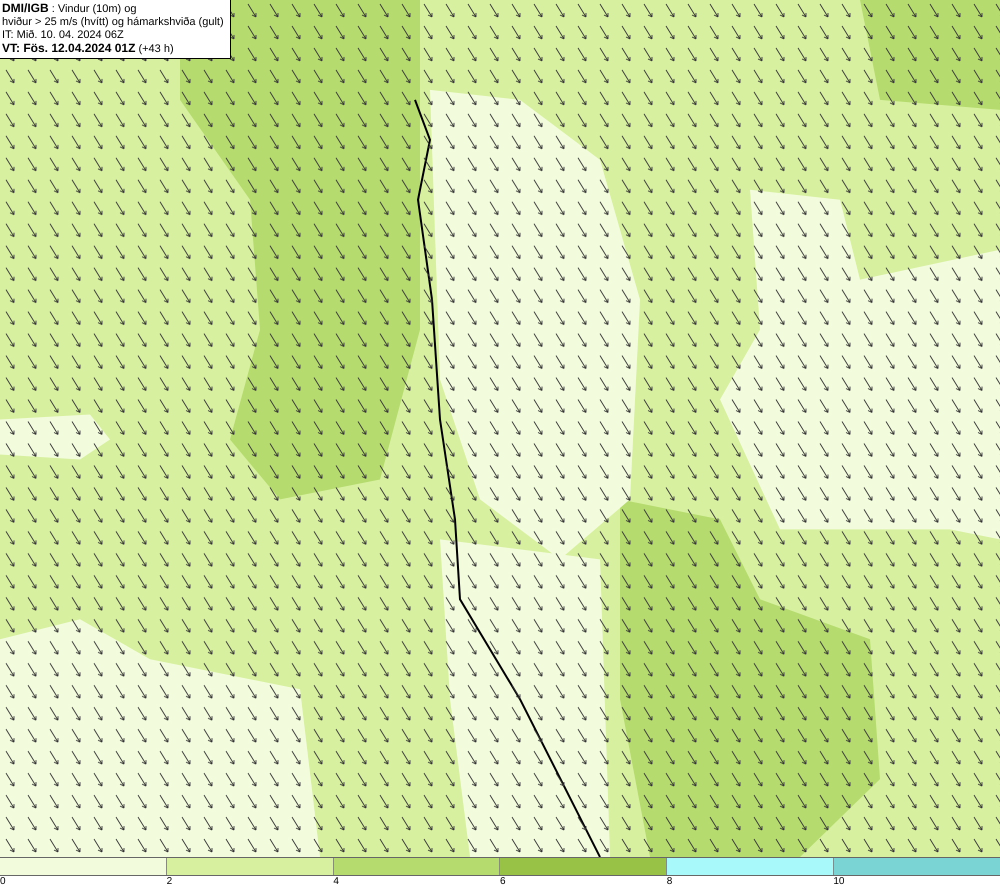  I want to click on legend-label: 2, so click(169, 881).